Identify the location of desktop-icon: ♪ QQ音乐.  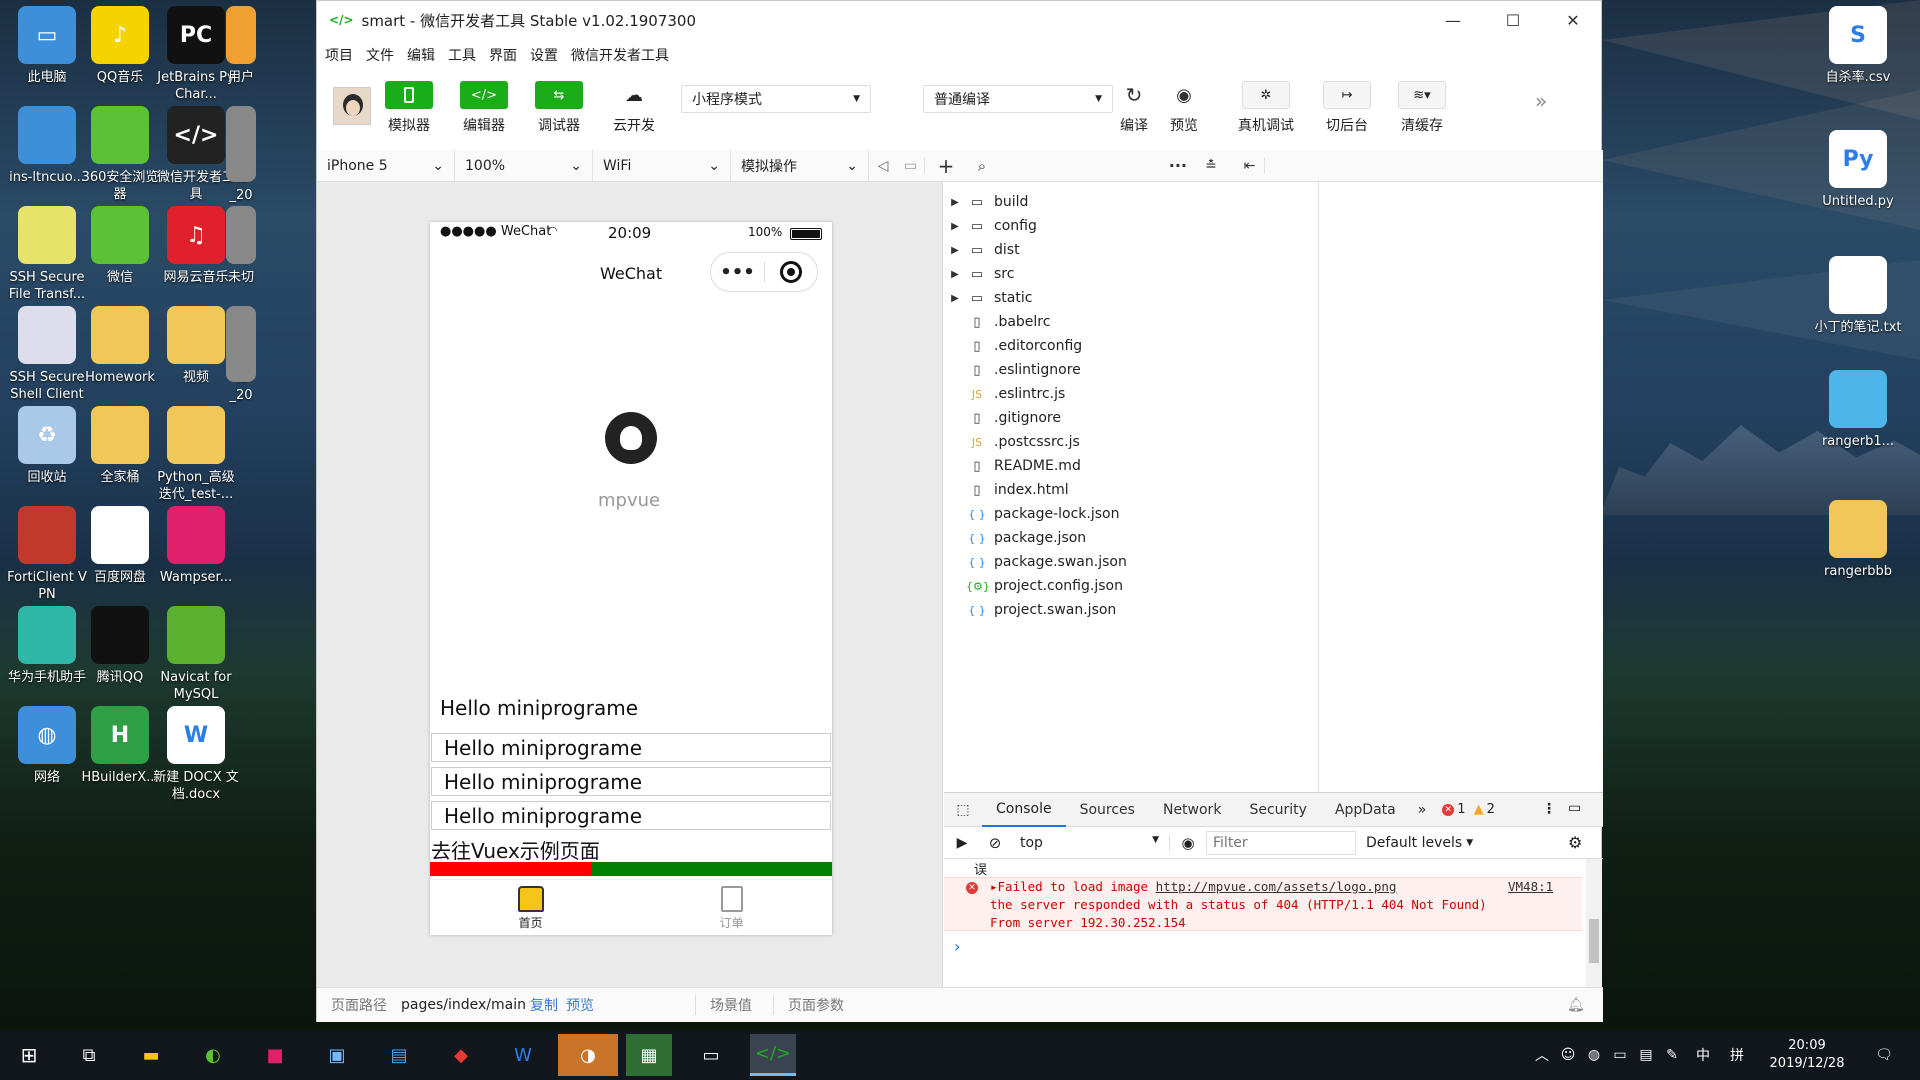
(120, 46).